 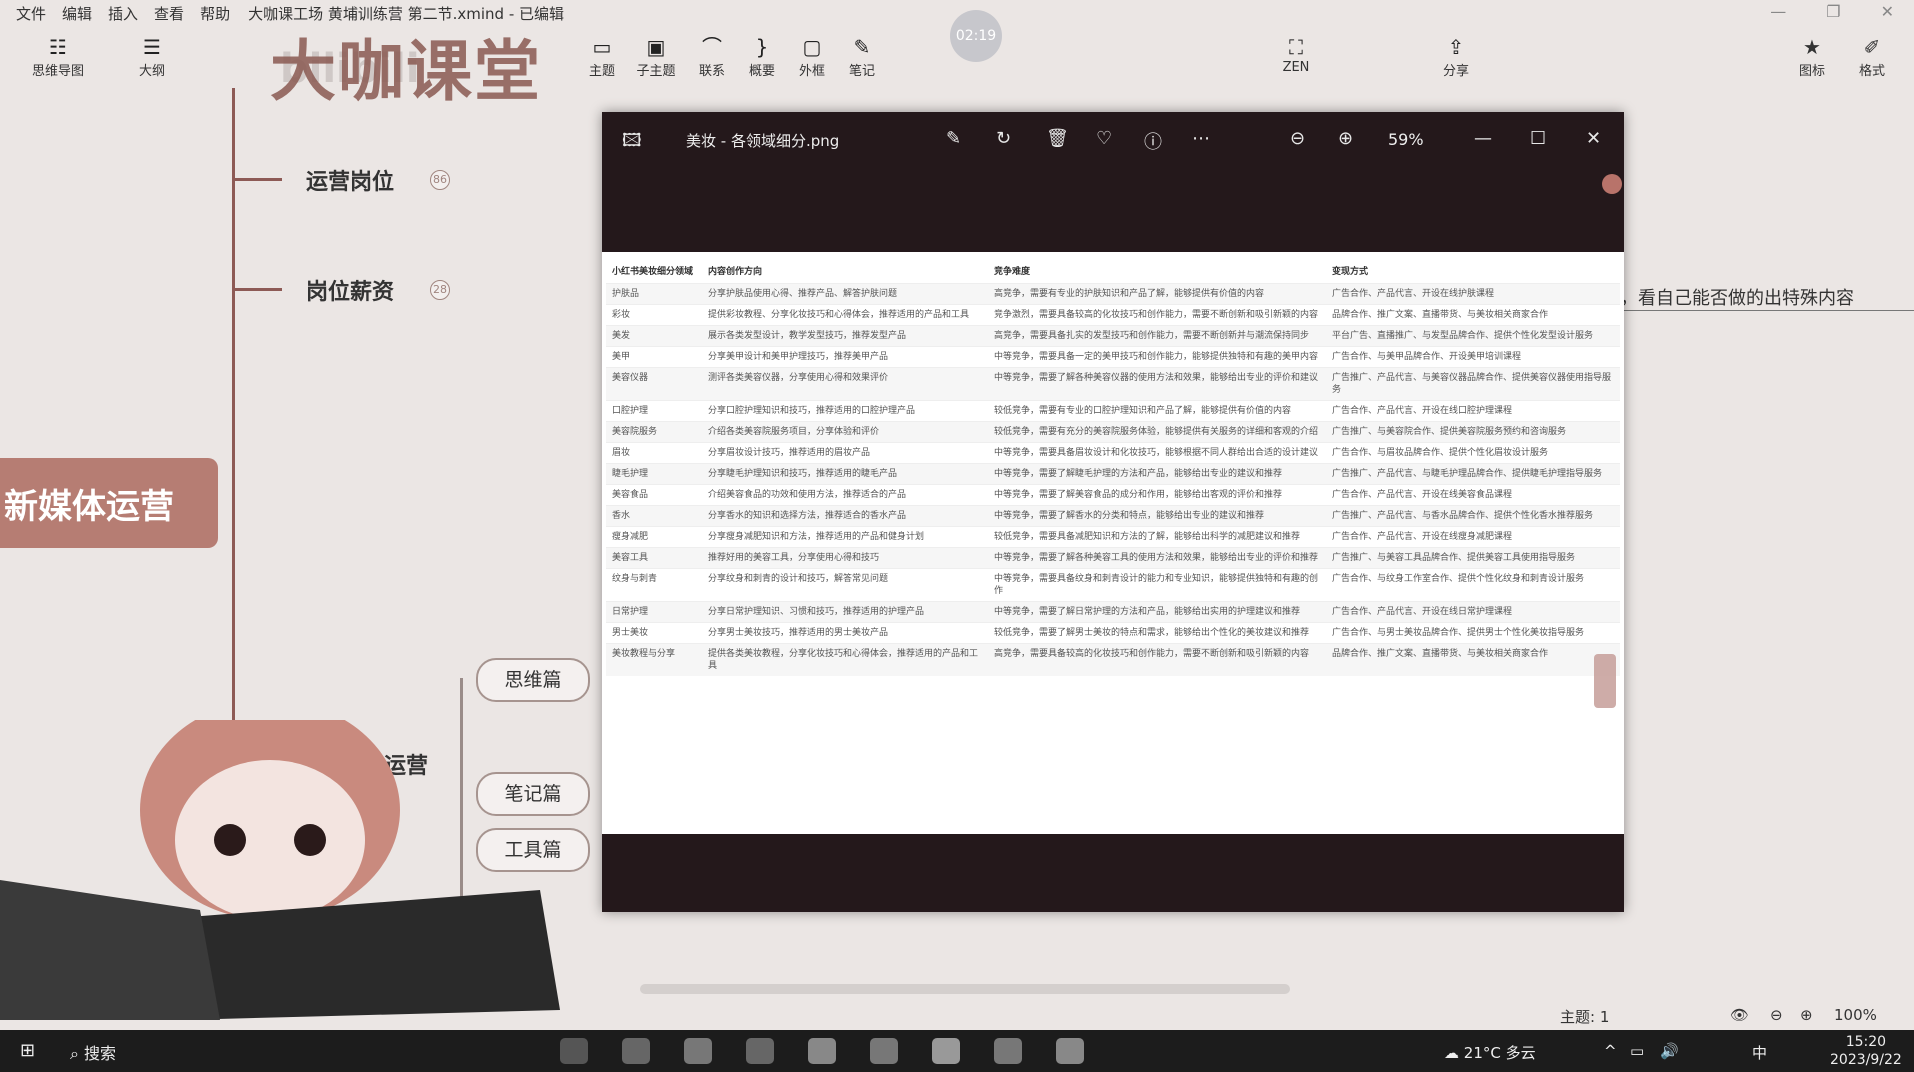 What do you see at coordinates (1538, 138) in the screenshot?
I see `maximize-icon: ☐` at bounding box center [1538, 138].